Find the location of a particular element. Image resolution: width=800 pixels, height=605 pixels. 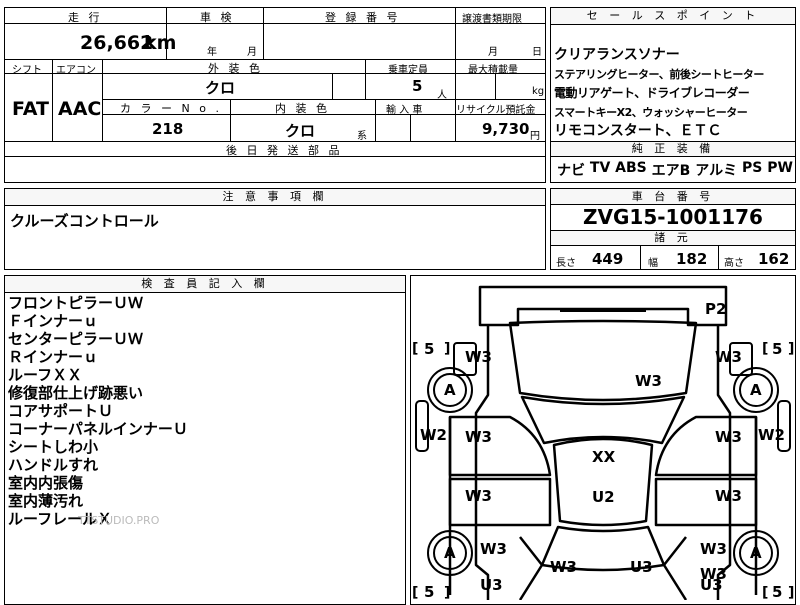

equipment-item: ナビ is located at coordinates (571, 171).